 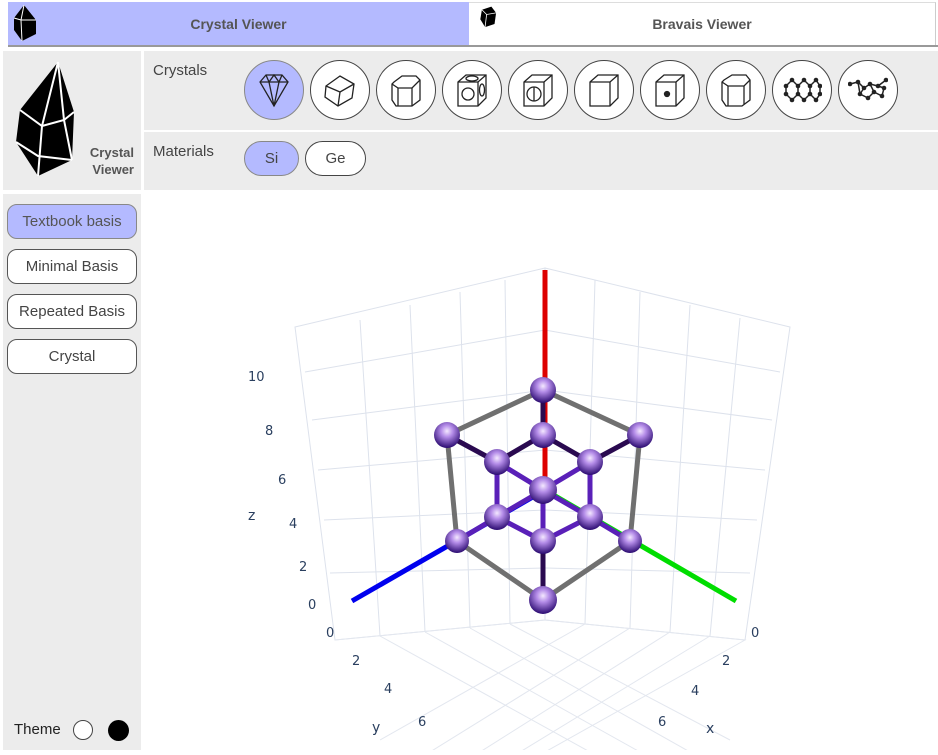 I want to click on top-tab-bar: Crystal Viewer Bravais Viewer, so click(x=469, y=23).